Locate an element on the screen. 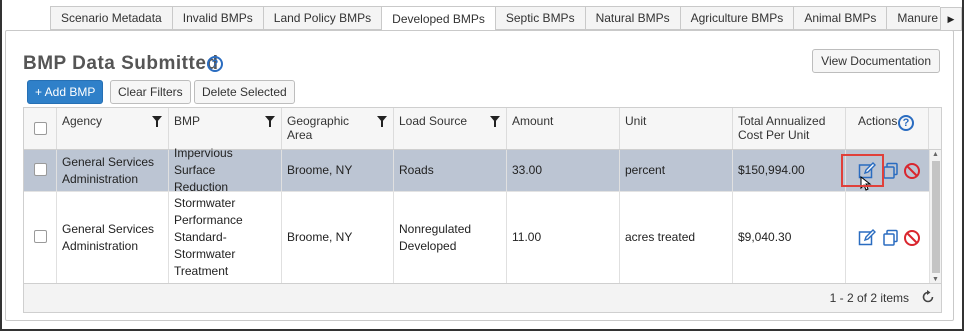 The width and height of the screenshot is (964, 331). tab-manure-treatment-bmps: Manure Treatment BM is located at coordinates (913, 18).